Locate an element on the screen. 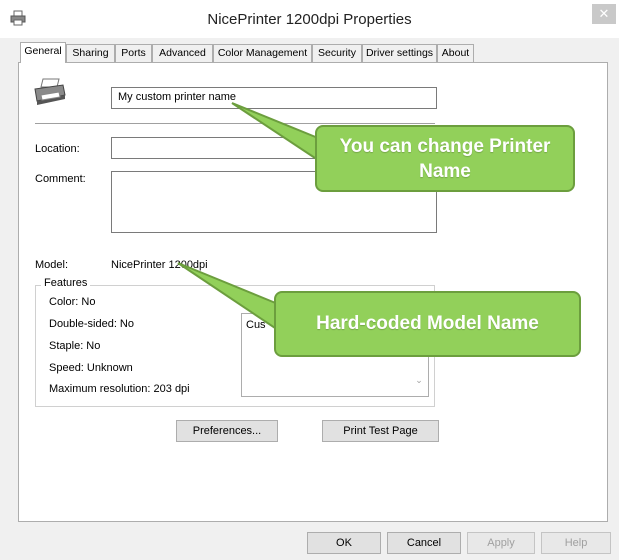 The height and width of the screenshot is (560, 619). close-button: ✕ is located at coordinates (604, 14).